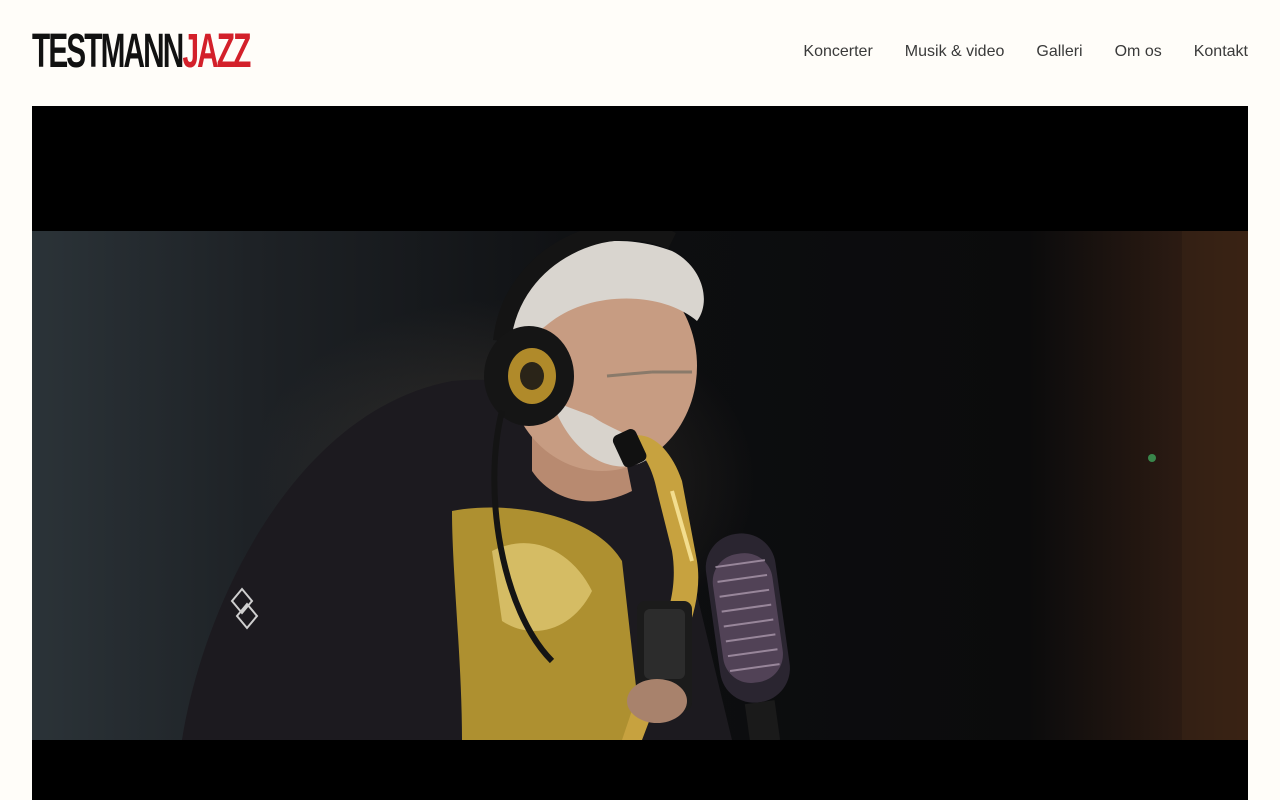 This screenshot has width=1280, height=800. What do you see at coordinates (1221, 52) in the screenshot?
I see `nav-item-kontakt: Kontakt` at bounding box center [1221, 52].